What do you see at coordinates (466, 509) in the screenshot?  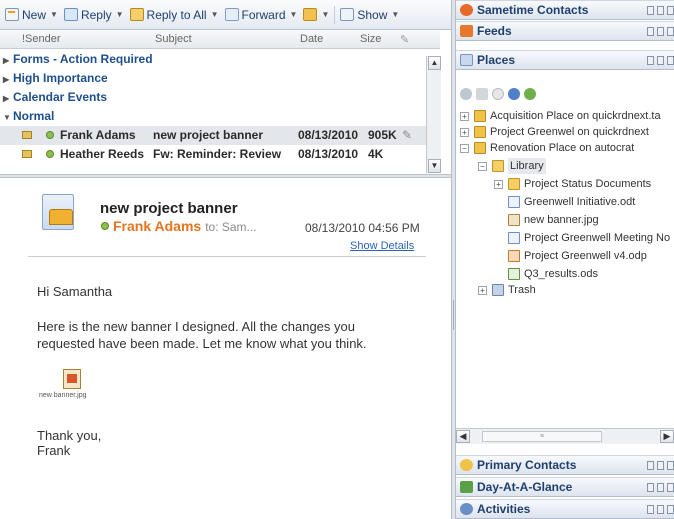 I see `activities-icon` at bounding box center [466, 509].